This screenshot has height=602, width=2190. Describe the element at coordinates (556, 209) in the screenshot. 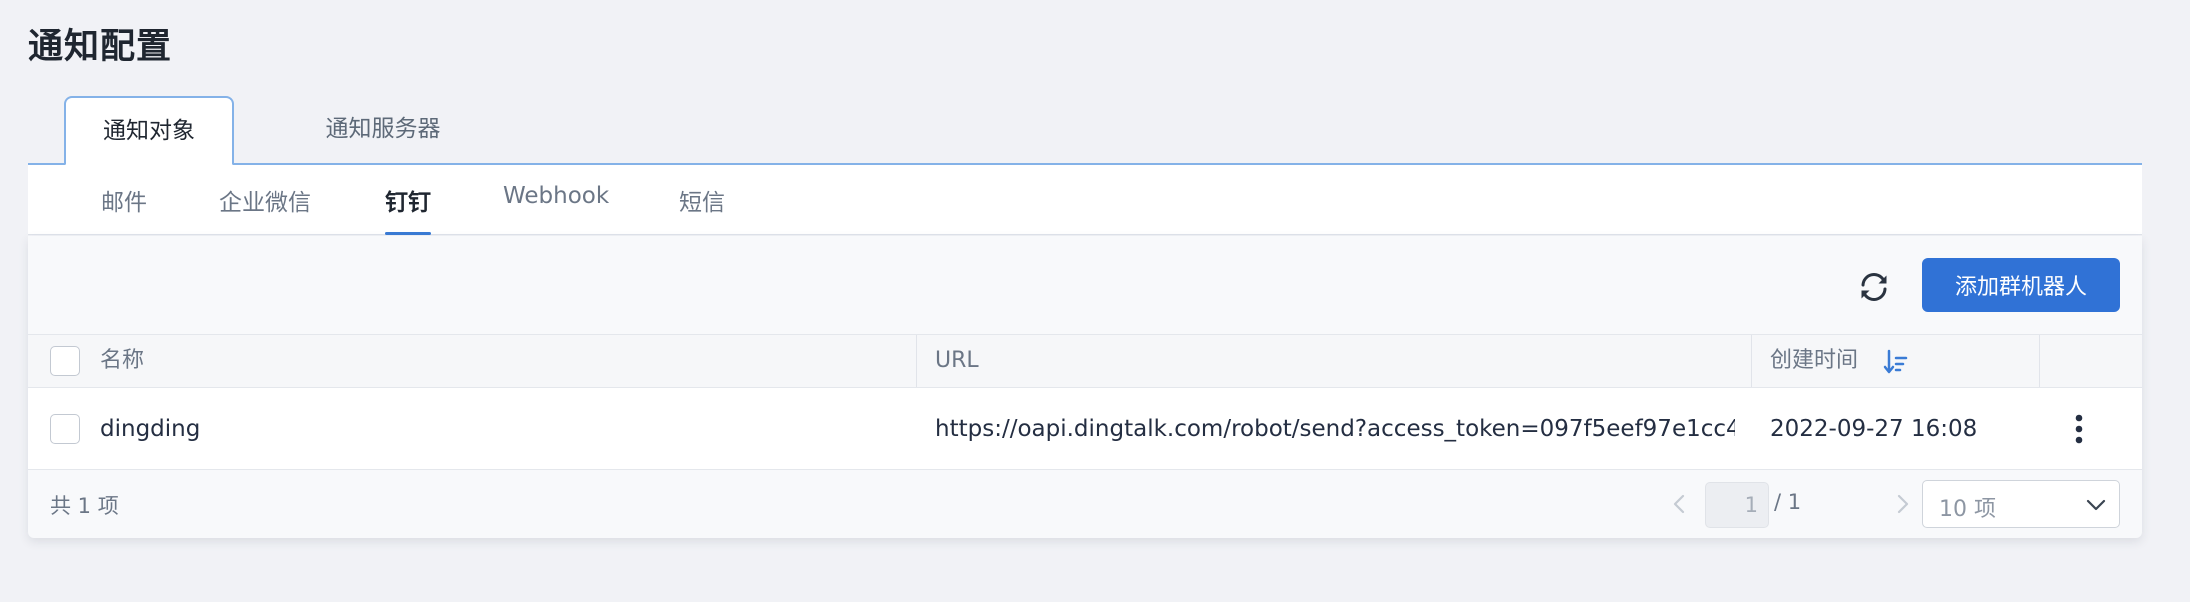

I see `tab-webhook: Webhook` at that location.